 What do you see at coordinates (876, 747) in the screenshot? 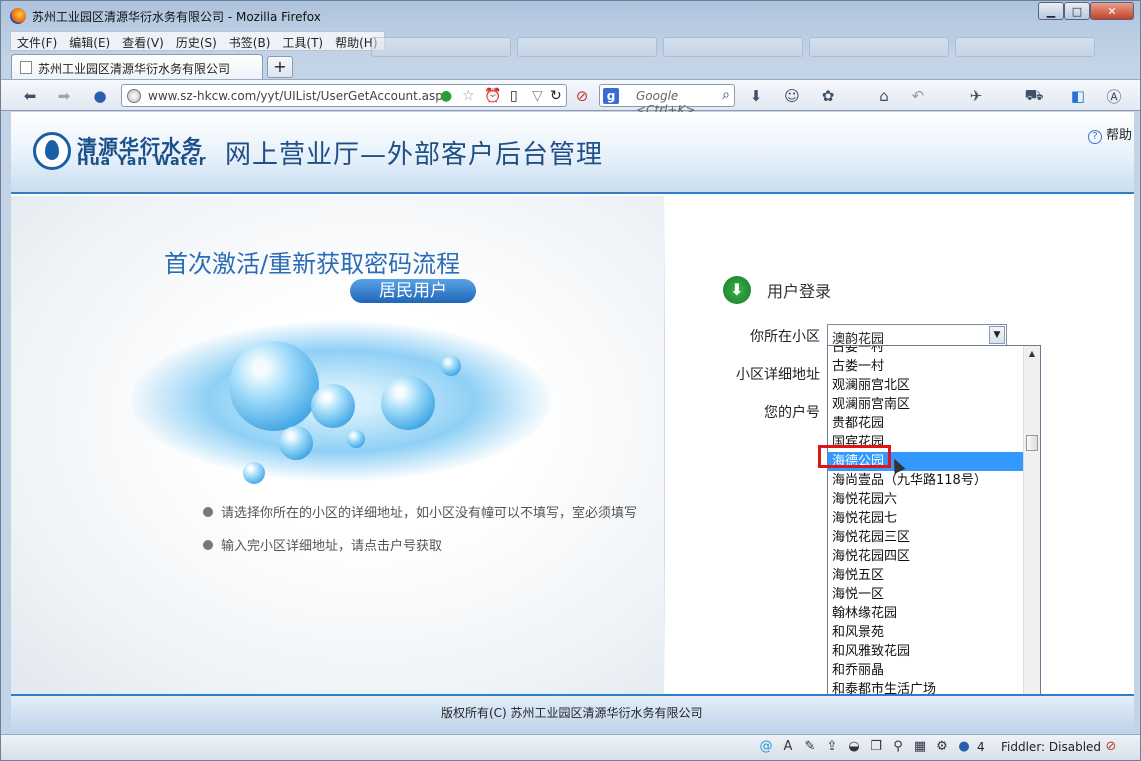
I see `window-icon: ❐` at bounding box center [876, 747].